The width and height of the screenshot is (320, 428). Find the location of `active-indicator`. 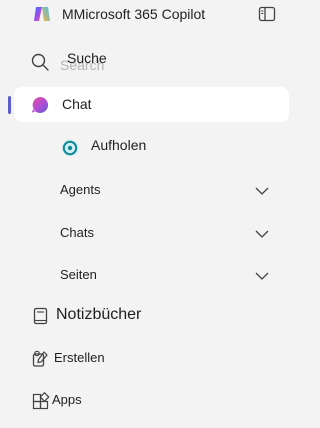

active-indicator is located at coordinates (9, 105).